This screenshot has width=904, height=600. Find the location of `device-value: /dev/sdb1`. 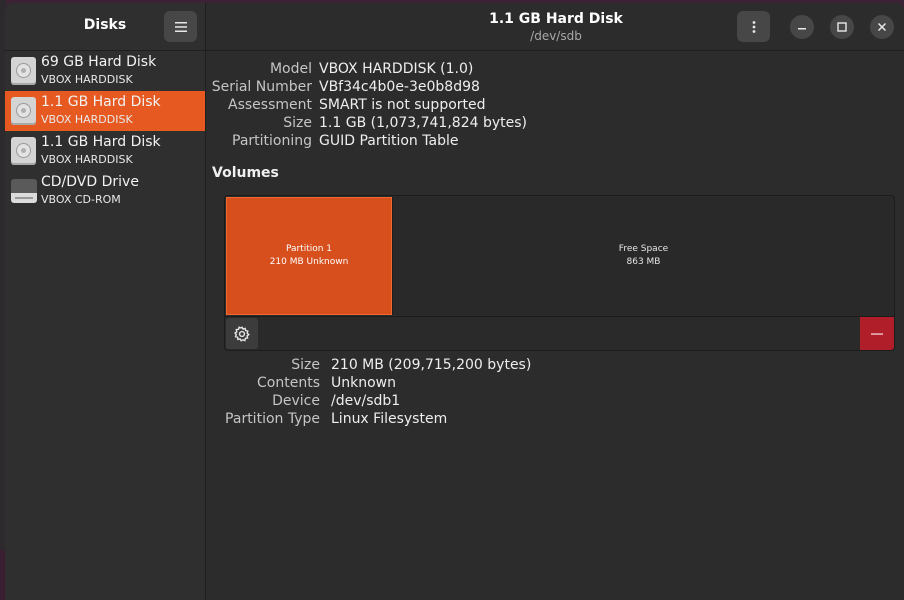

device-value: /dev/sdb1 is located at coordinates (366, 401).